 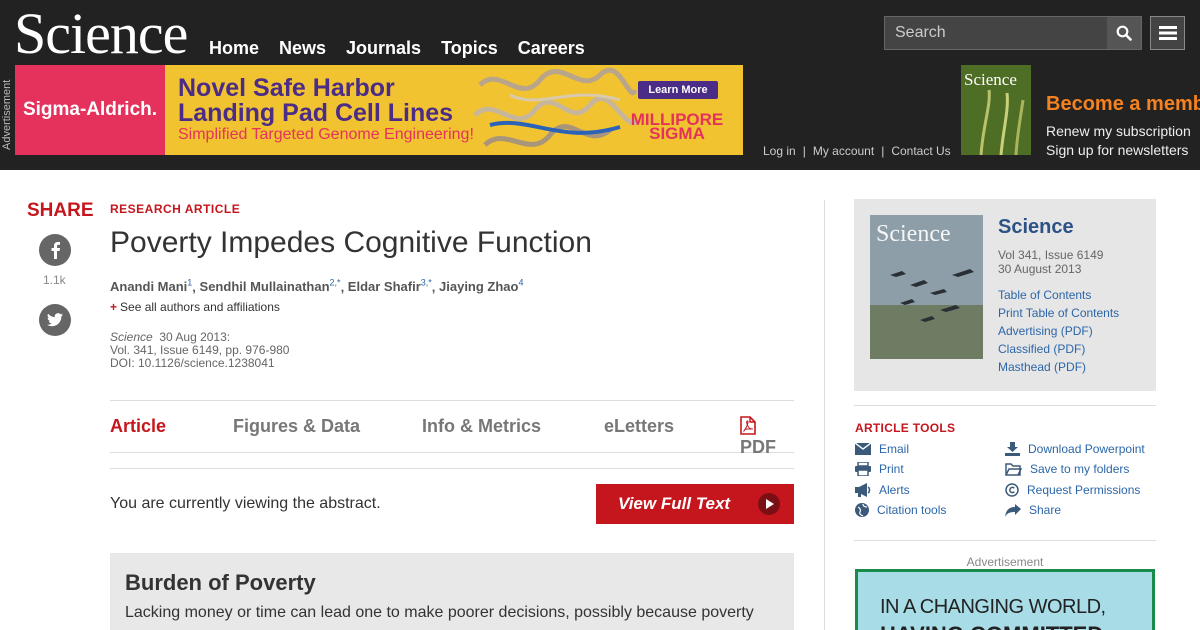 What do you see at coordinates (270, 286) in the screenshot?
I see `author-link: Sendhil Mullainathan2,*` at bounding box center [270, 286].